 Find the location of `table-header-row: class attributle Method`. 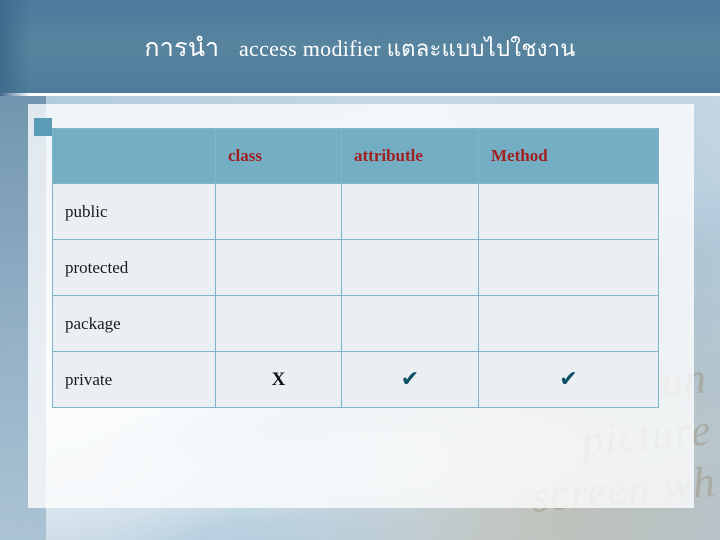

table-header-row: class attributle Method is located at coordinates (355, 156).